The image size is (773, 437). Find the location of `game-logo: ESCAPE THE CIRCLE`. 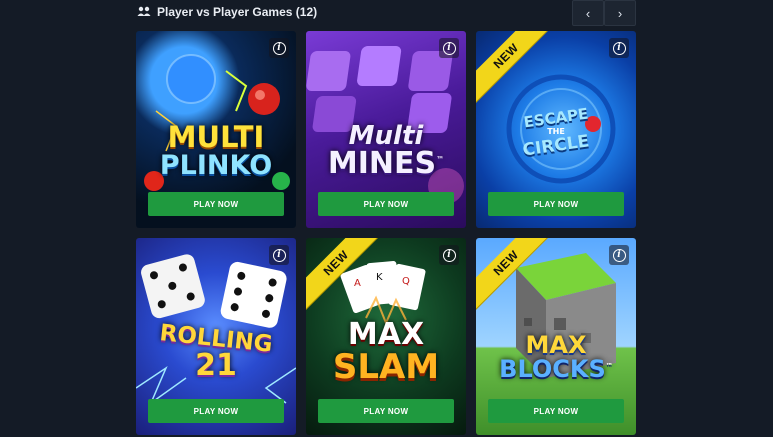

game-logo: ESCAPE THE CIRCLE is located at coordinates (556, 132).